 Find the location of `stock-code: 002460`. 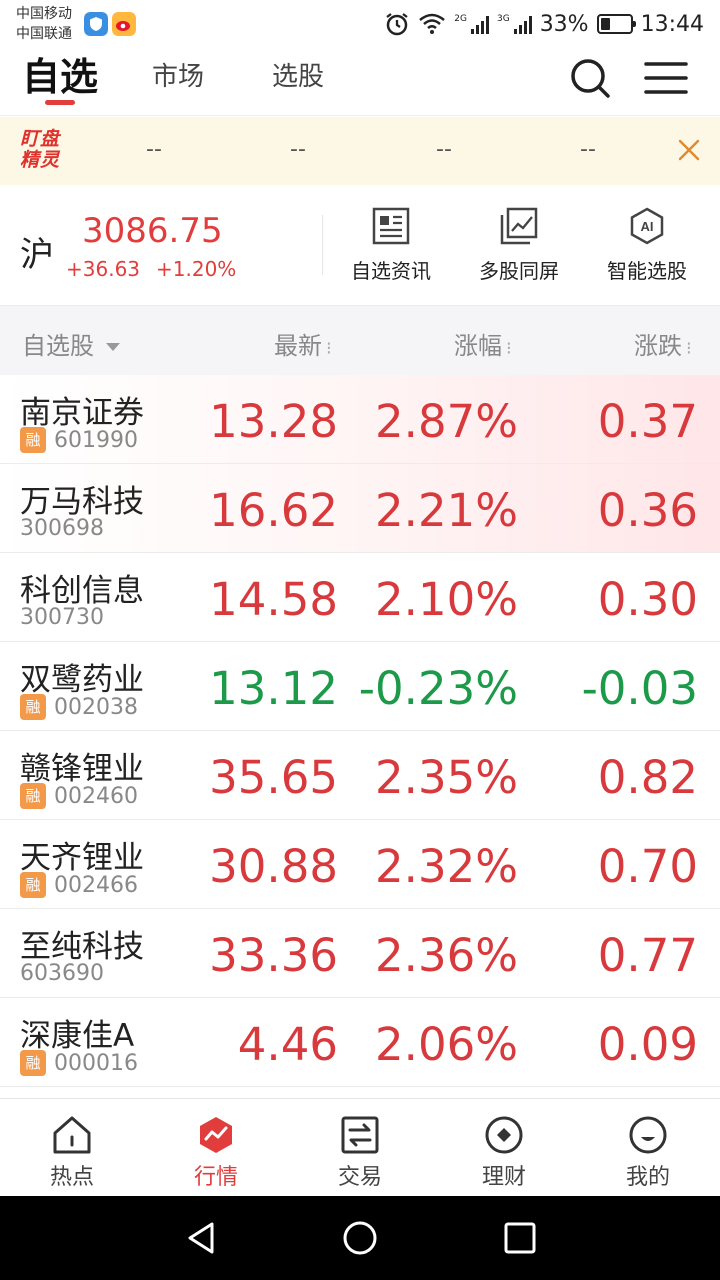

stock-code: 002460 is located at coordinates (96, 796).